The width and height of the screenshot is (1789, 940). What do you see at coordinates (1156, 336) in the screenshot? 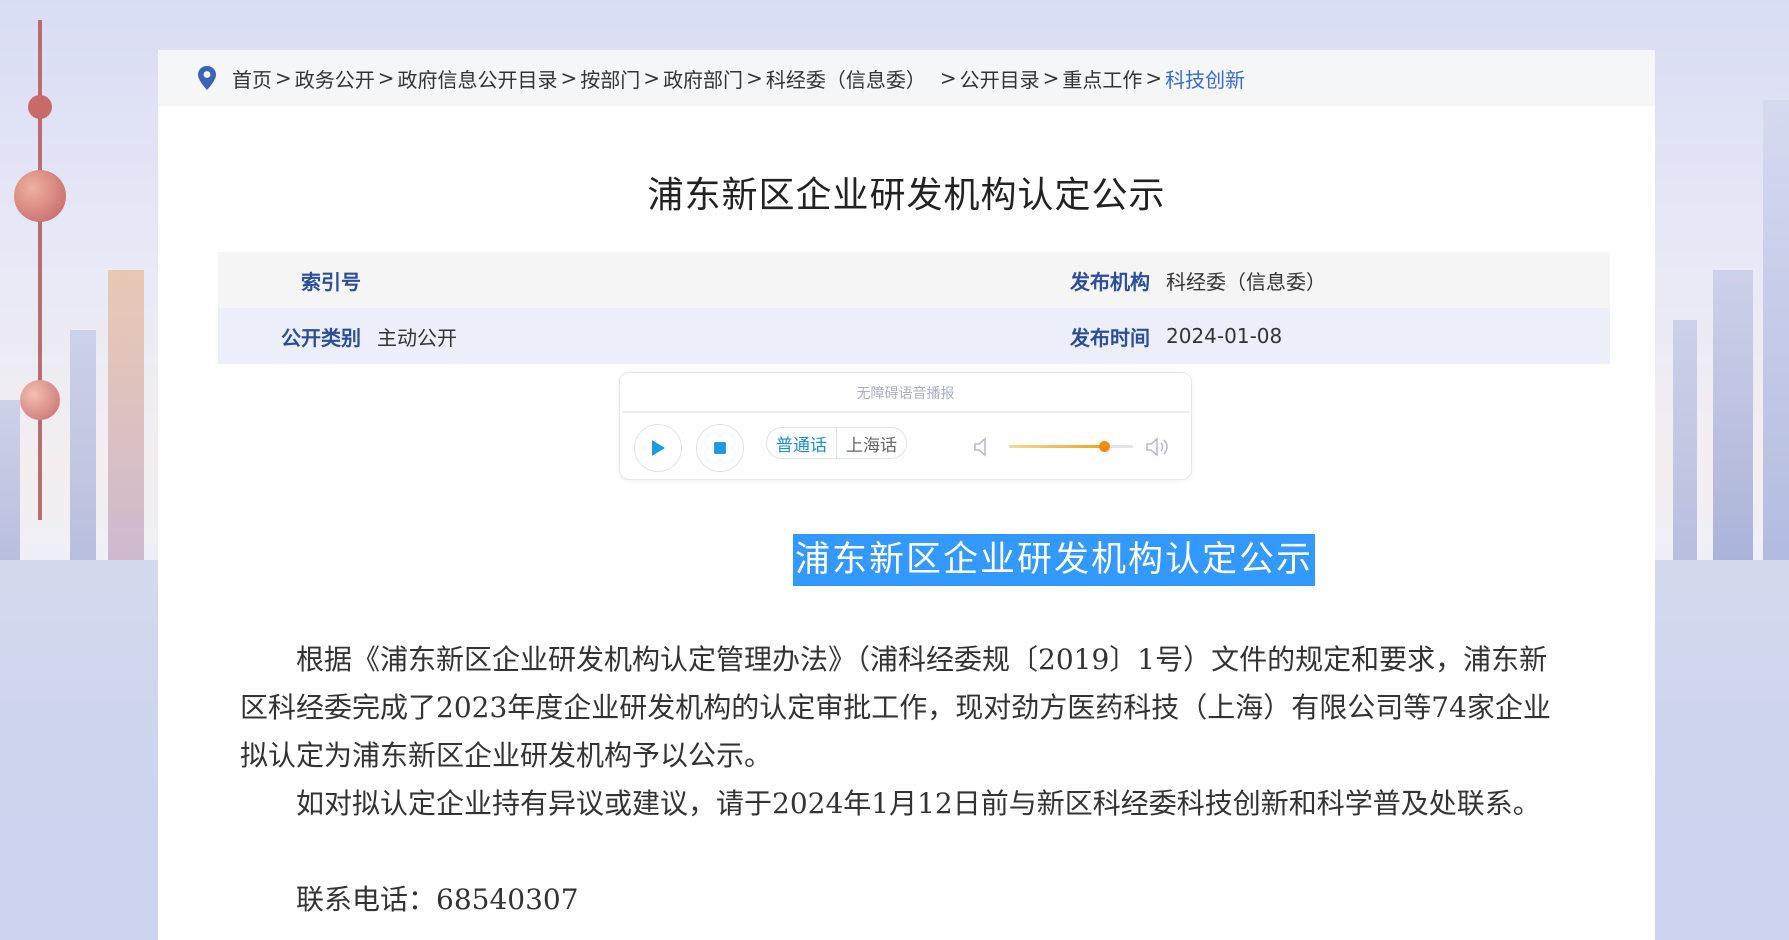
I see `date-cell: 发布时间 2024-01-08` at bounding box center [1156, 336].